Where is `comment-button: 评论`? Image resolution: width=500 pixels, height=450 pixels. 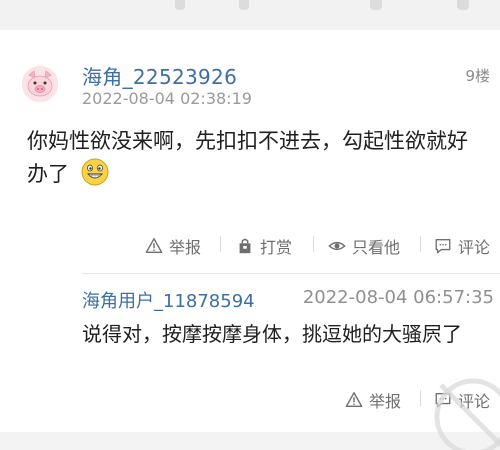 comment-button: 评论 is located at coordinates (462, 246).